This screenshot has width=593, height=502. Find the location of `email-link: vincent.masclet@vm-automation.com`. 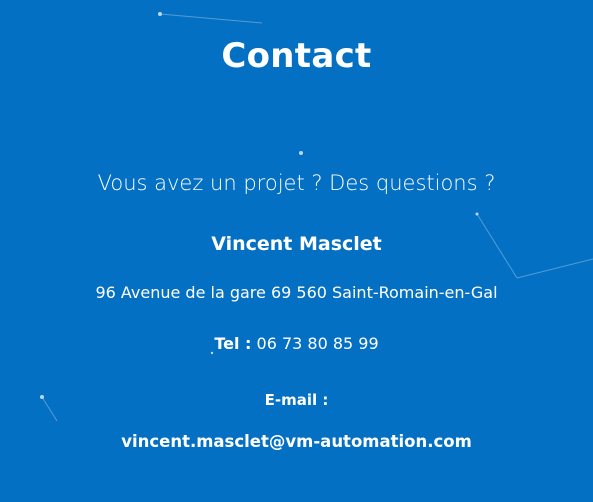

email-link: vincent.masclet@vm-automation.com is located at coordinates (296, 441).